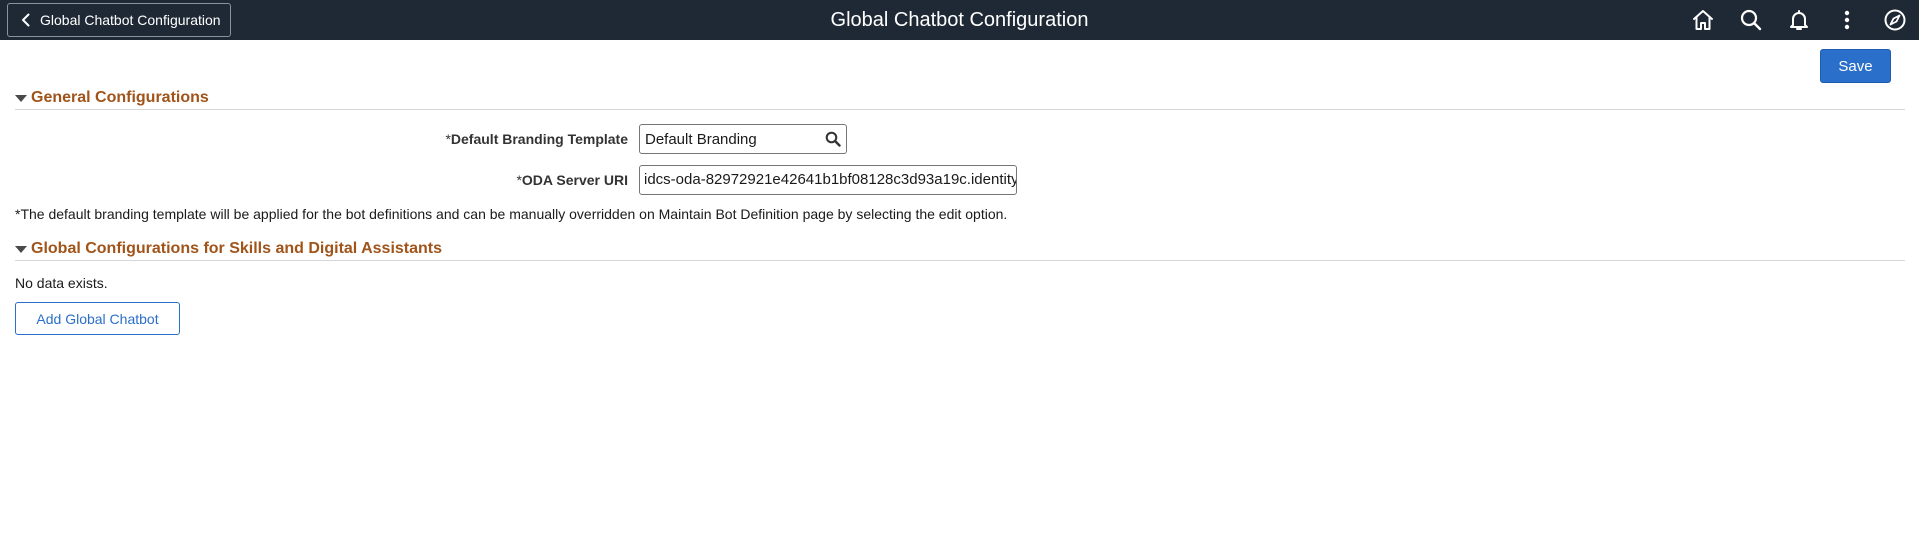 Image resolution: width=1919 pixels, height=534 pixels. I want to click on add-global-chatbot-button: Add Global Chatbot, so click(97, 318).